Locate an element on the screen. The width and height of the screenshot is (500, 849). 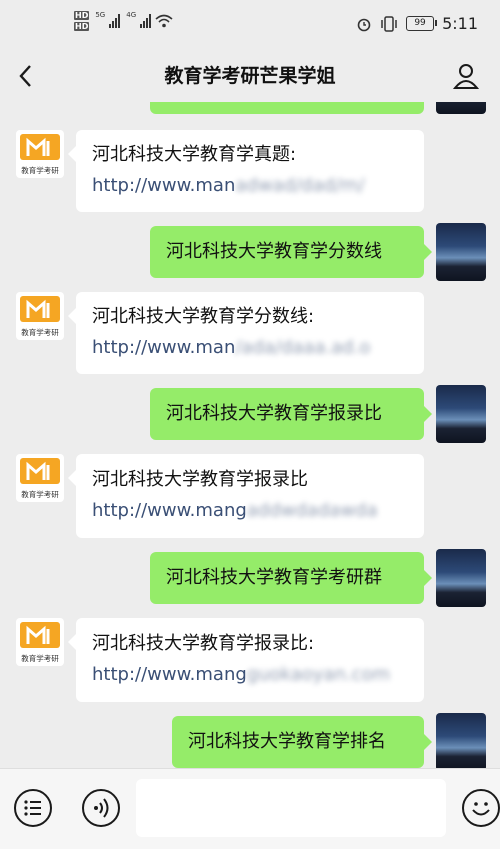
list-icon is located at coordinates (32, 808).